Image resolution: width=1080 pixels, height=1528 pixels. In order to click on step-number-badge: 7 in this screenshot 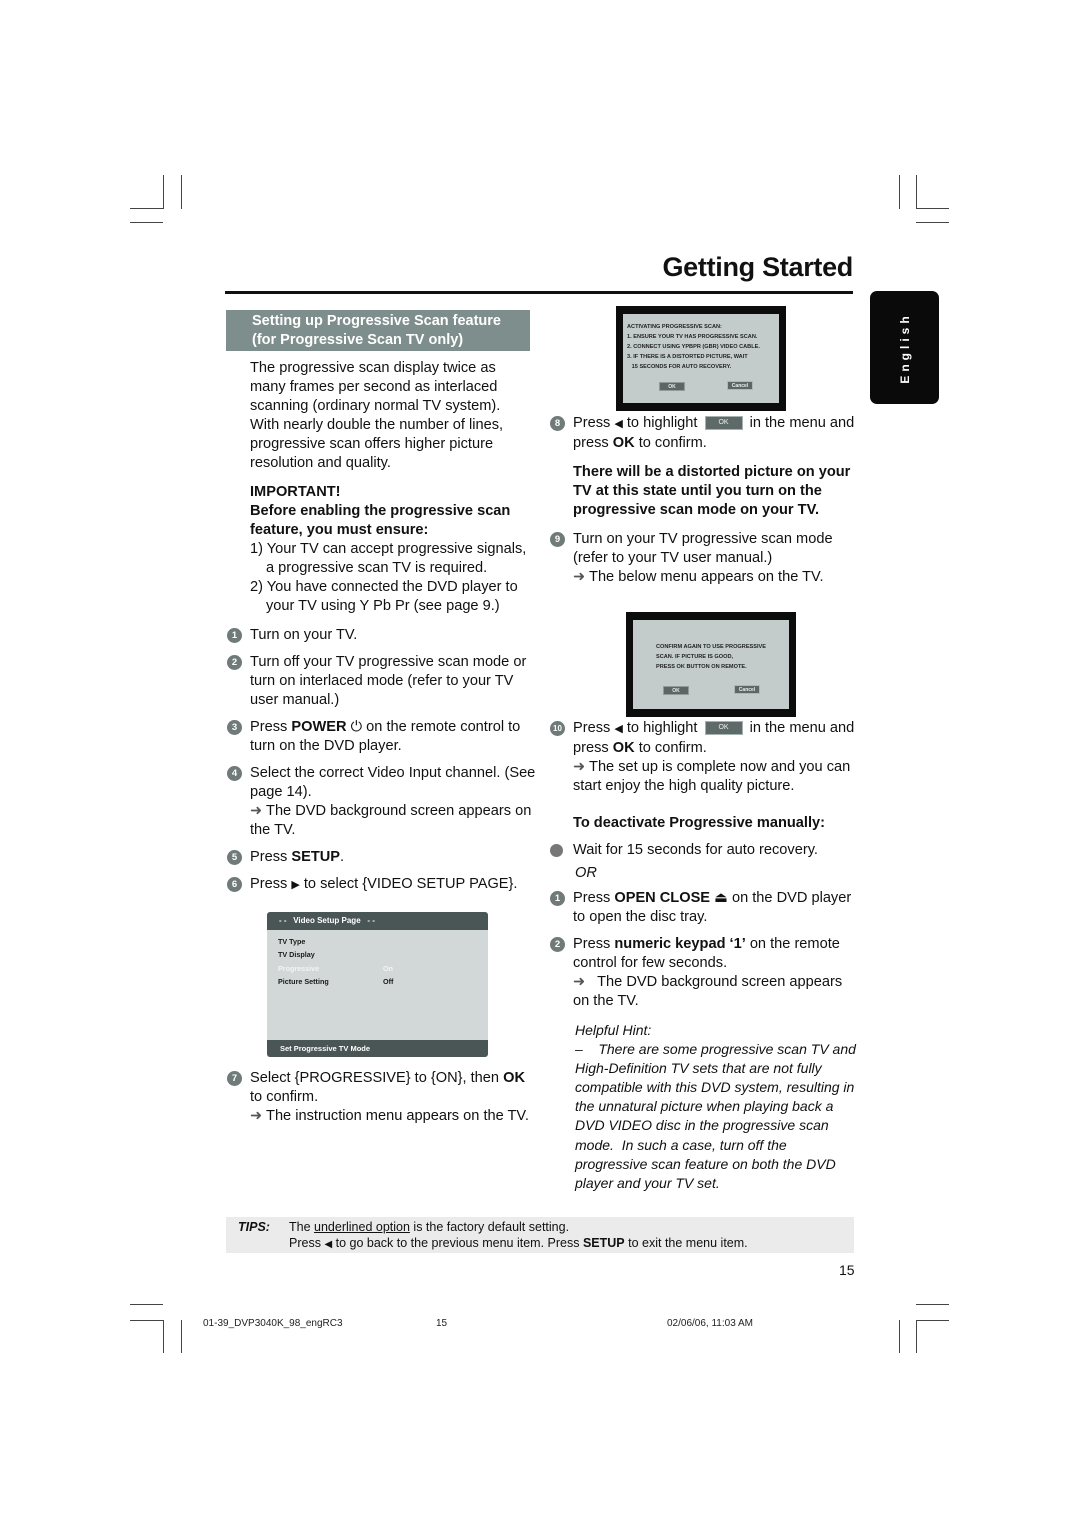, I will do `click(234, 1078)`.